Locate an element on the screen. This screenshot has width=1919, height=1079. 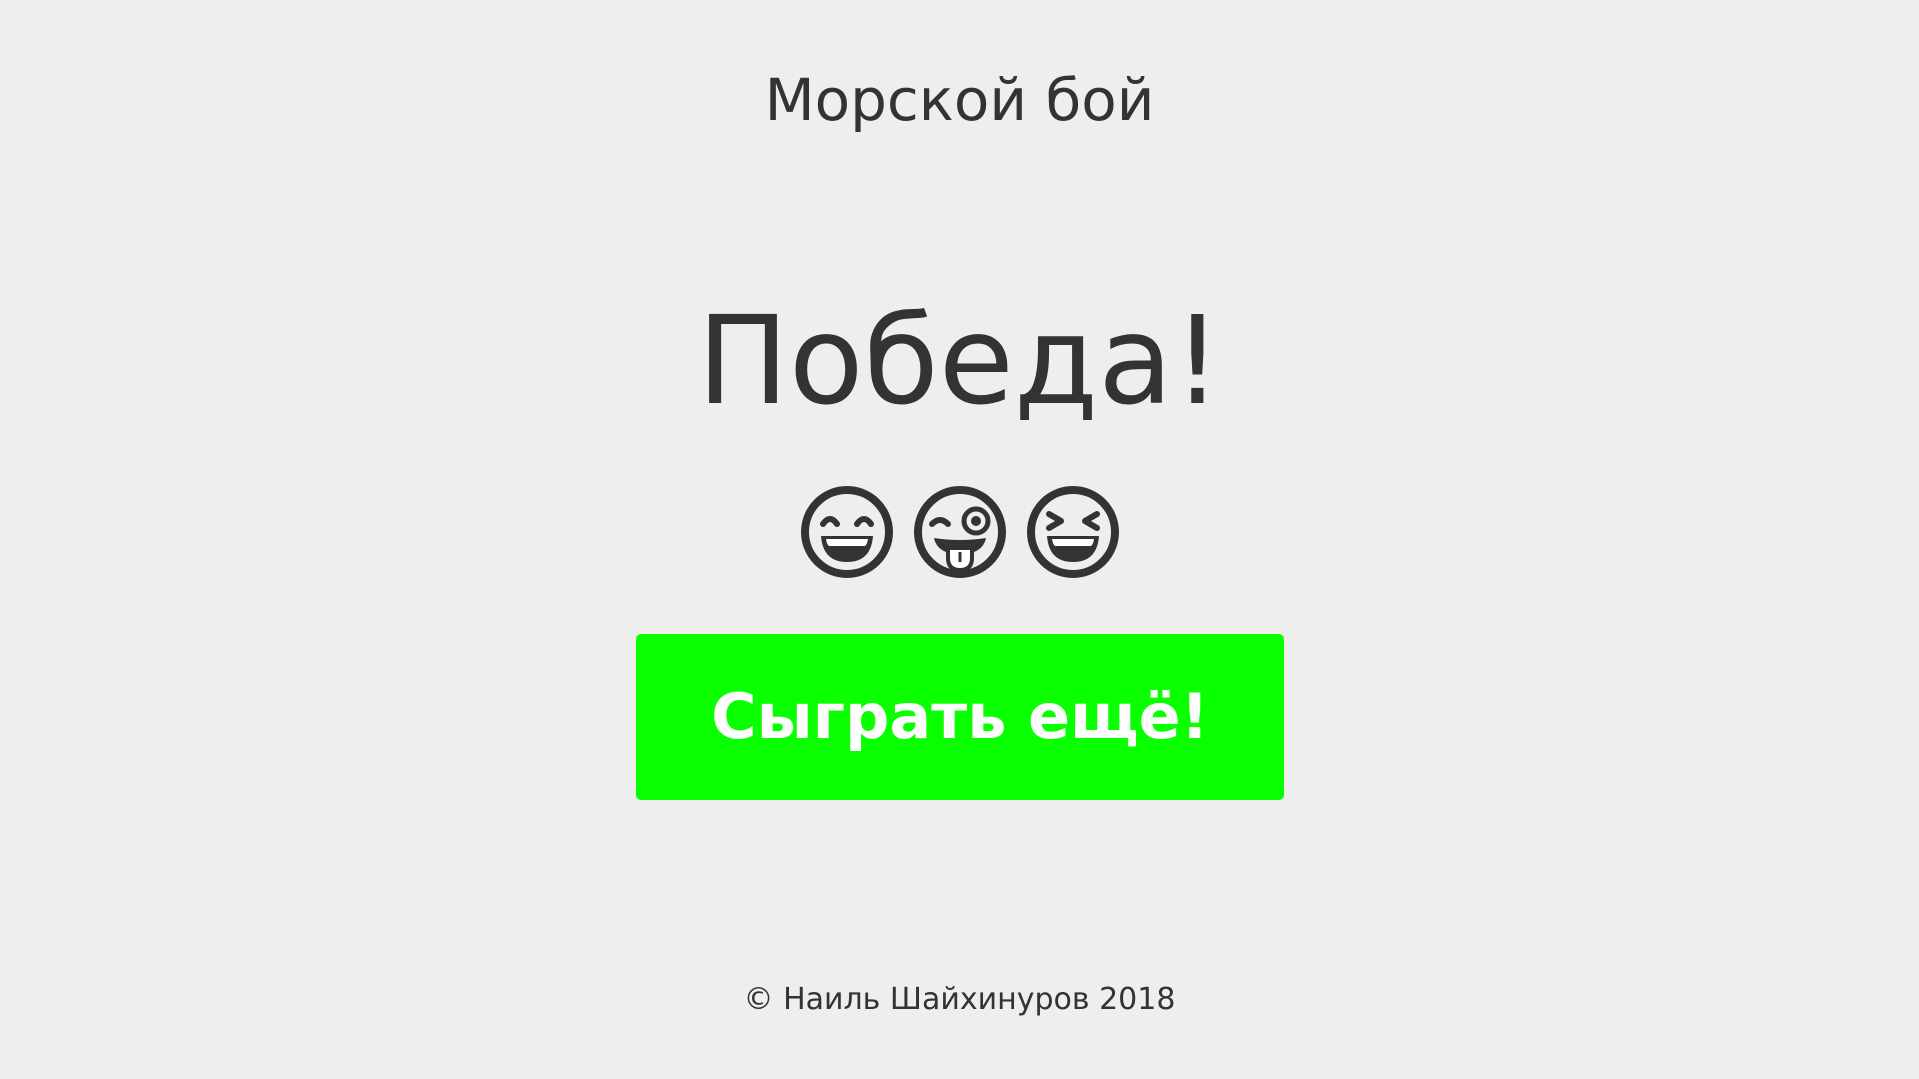
footer-copyright: © Наиль Шайхинуров 2018 is located at coordinates (959, 999).